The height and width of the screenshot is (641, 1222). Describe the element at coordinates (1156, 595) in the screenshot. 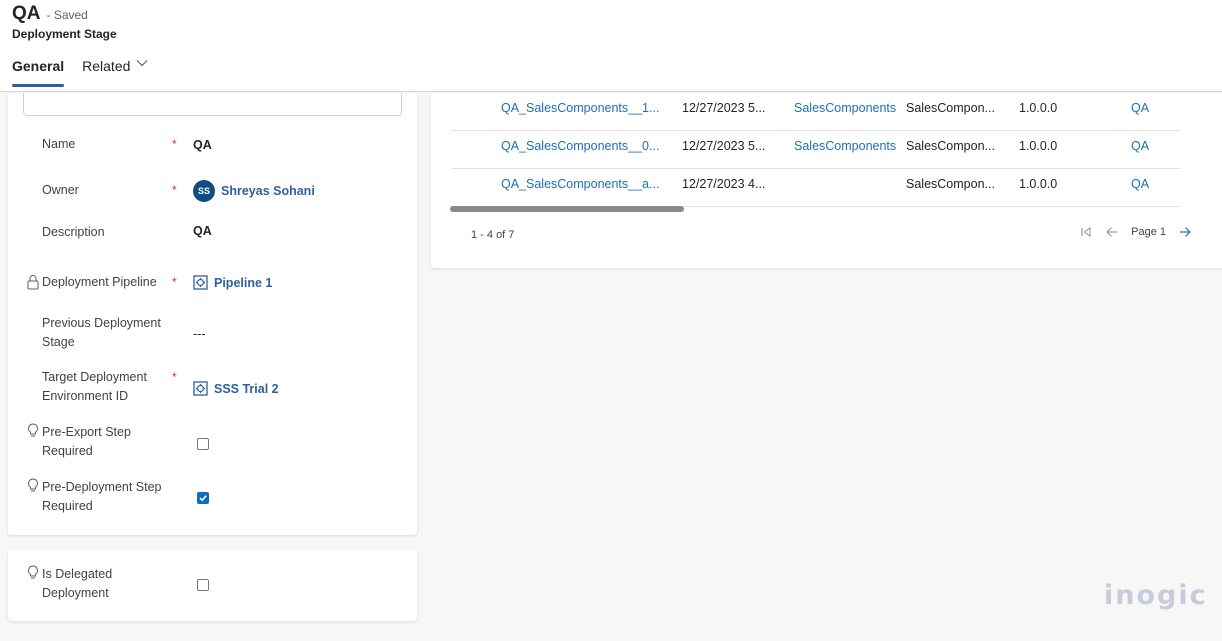

I see `watermark-logo: inogic` at that location.